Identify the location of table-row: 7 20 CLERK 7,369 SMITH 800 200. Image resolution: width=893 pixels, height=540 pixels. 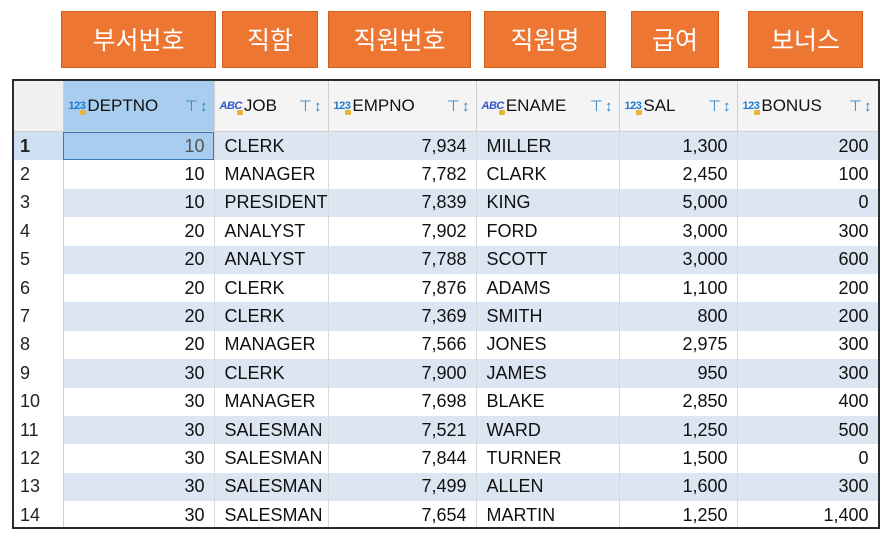
(446, 316).